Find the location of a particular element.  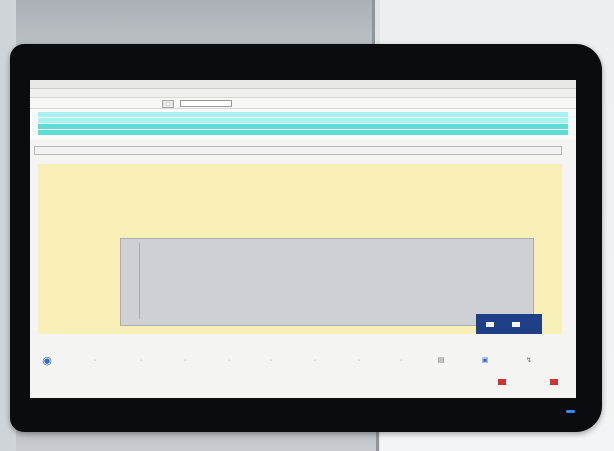

search-bar is located at coordinates (303, 103).